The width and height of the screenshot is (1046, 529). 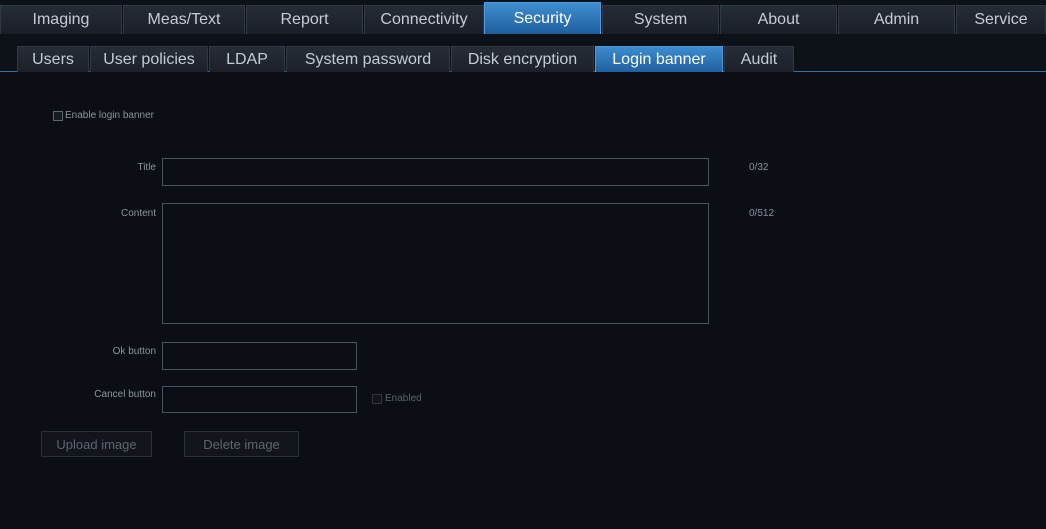 I want to click on cancel-button-text-input, so click(x=259, y=399).